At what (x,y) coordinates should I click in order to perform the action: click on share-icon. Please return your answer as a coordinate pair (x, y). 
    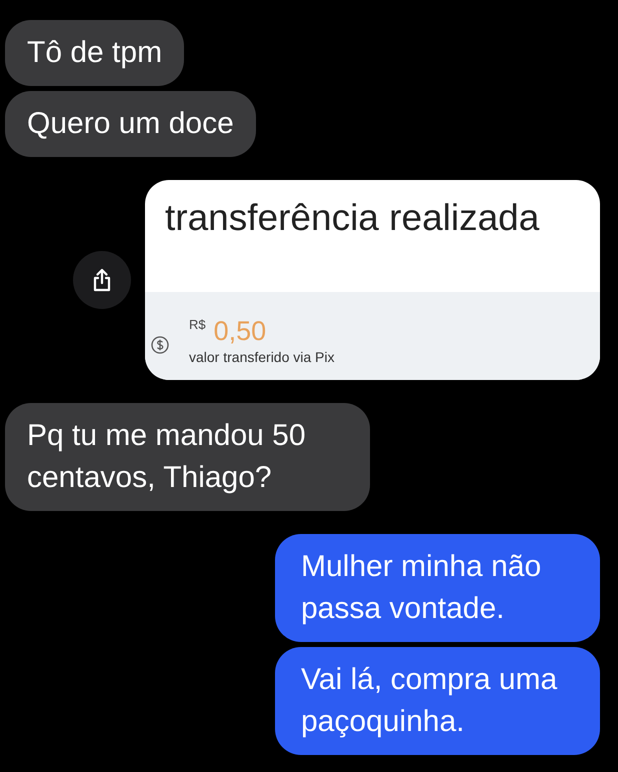
    Looking at the image, I should click on (102, 280).